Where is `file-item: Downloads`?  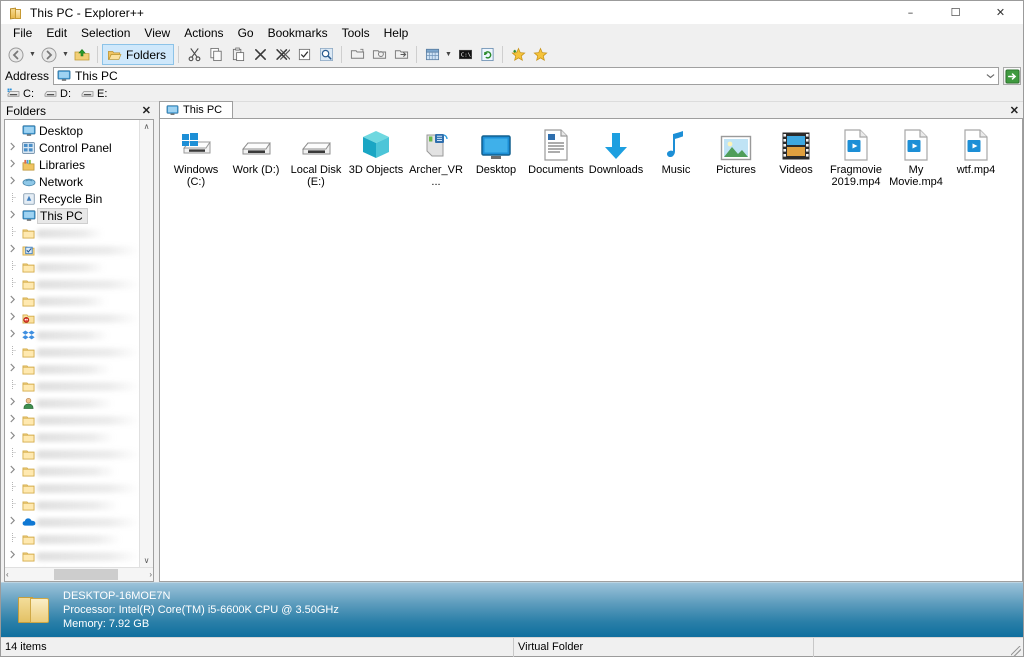 file-item: Downloads is located at coordinates (616, 157).